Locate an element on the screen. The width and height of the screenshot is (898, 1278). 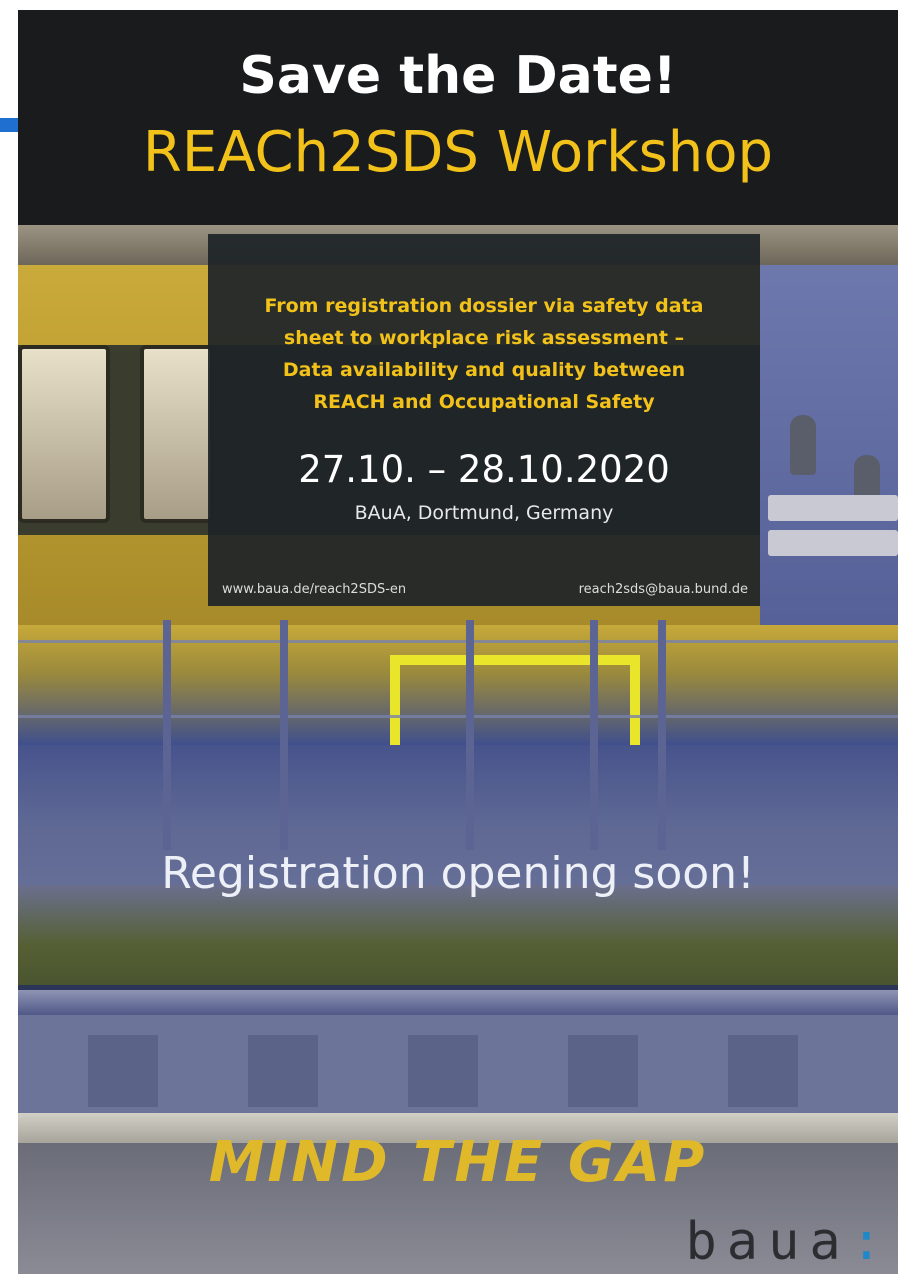
event-dates: 27.10. – 28.10.2020 is located at coordinates (484, 469).